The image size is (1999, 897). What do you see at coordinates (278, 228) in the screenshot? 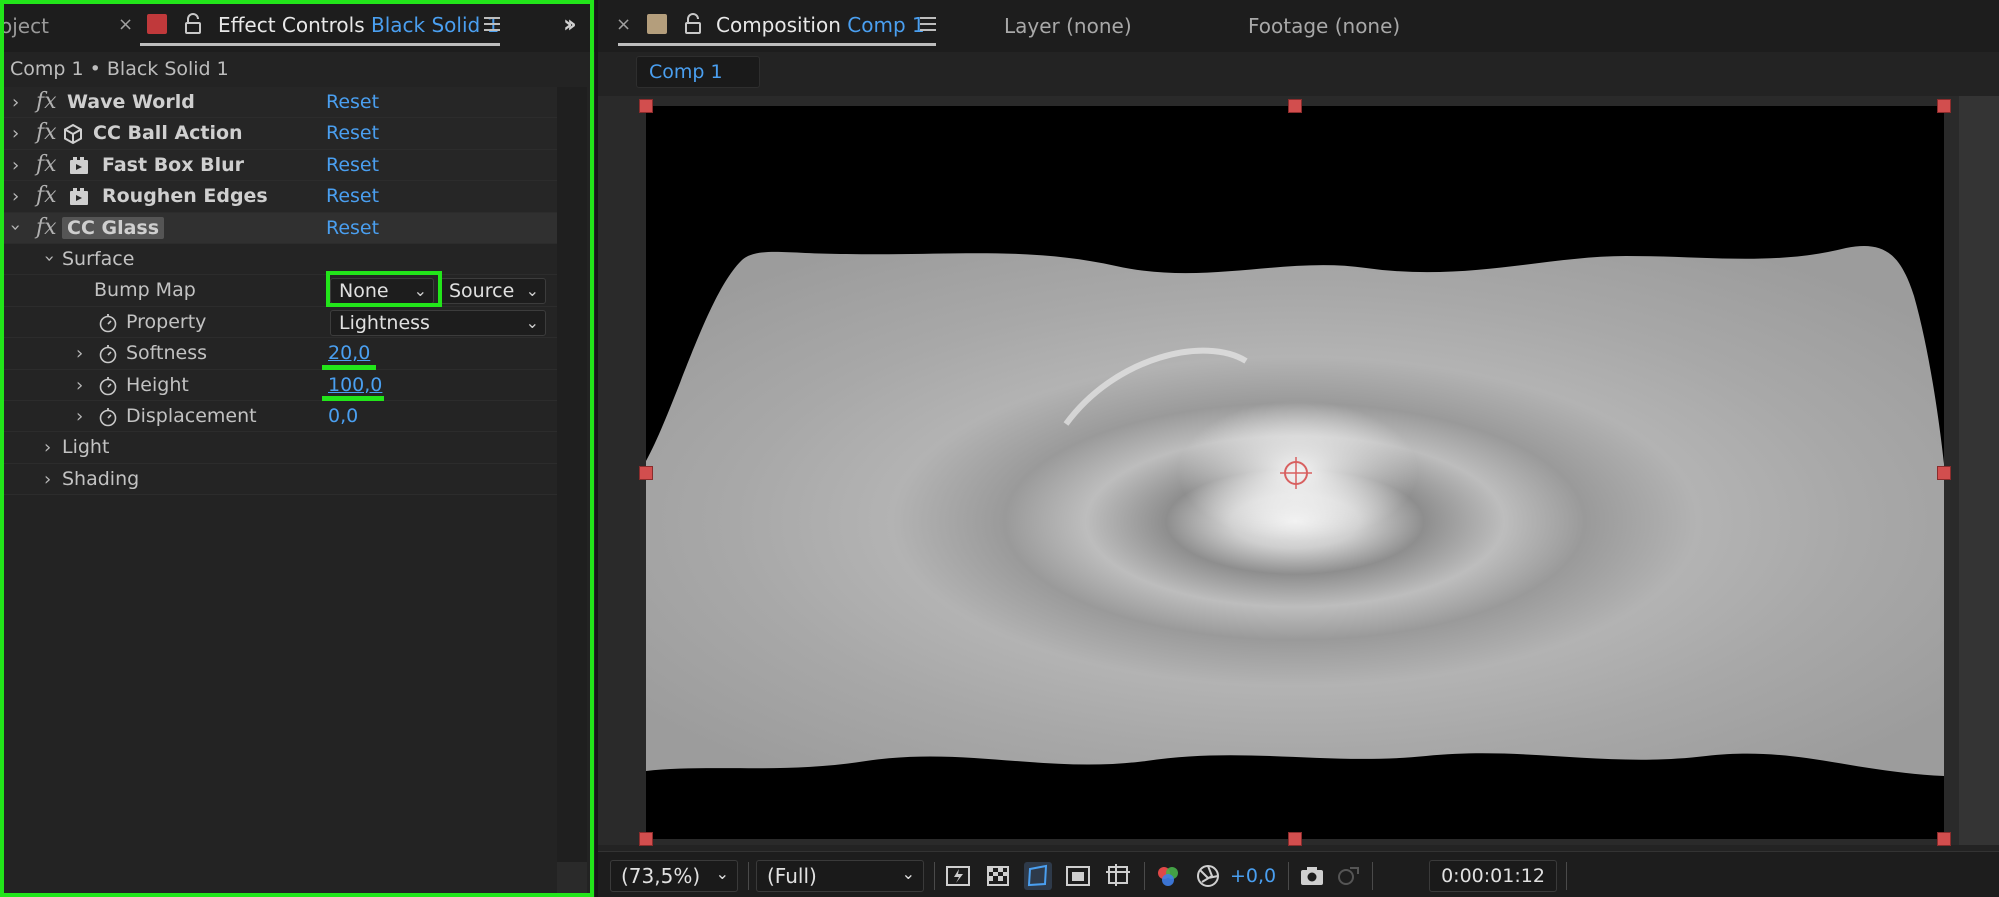
I see `effect-row-selected: › fx CC Glass Reset` at bounding box center [278, 228].